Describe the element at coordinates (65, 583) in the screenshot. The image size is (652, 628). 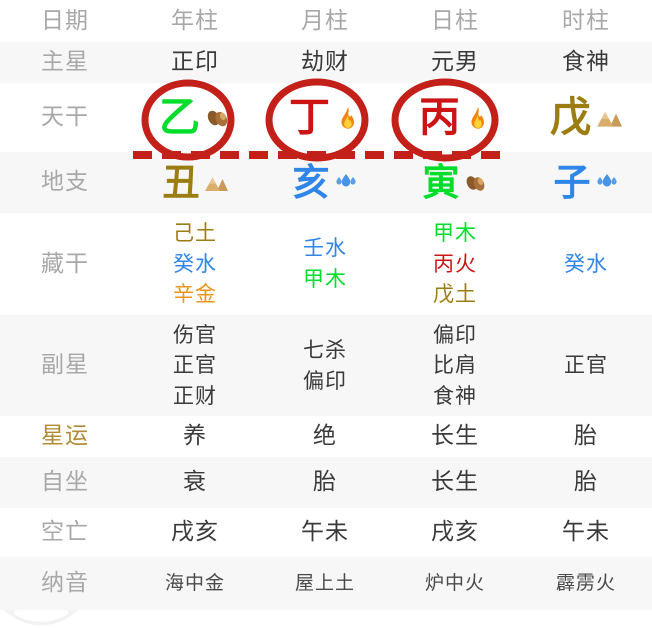
I see `row-label-nayin: 纳音` at that location.